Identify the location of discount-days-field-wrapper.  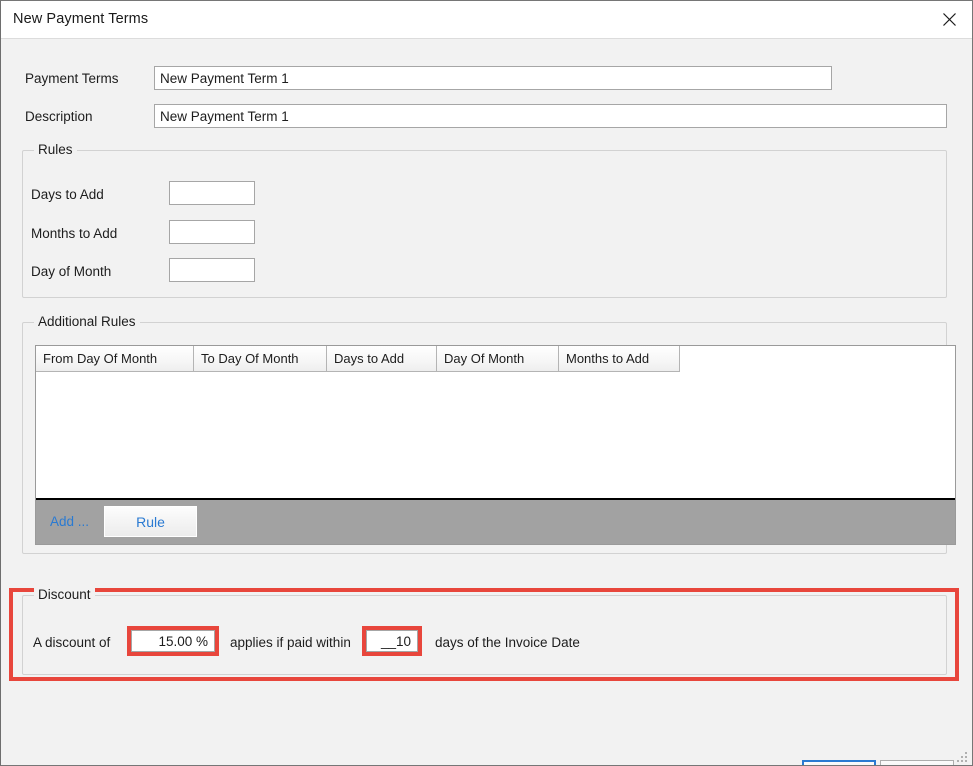
(392, 641).